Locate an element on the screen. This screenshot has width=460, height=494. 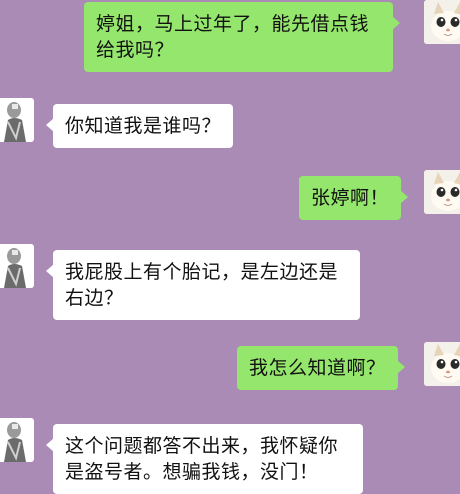
message-text: 张婷啊！ is located at coordinates (350, 198).